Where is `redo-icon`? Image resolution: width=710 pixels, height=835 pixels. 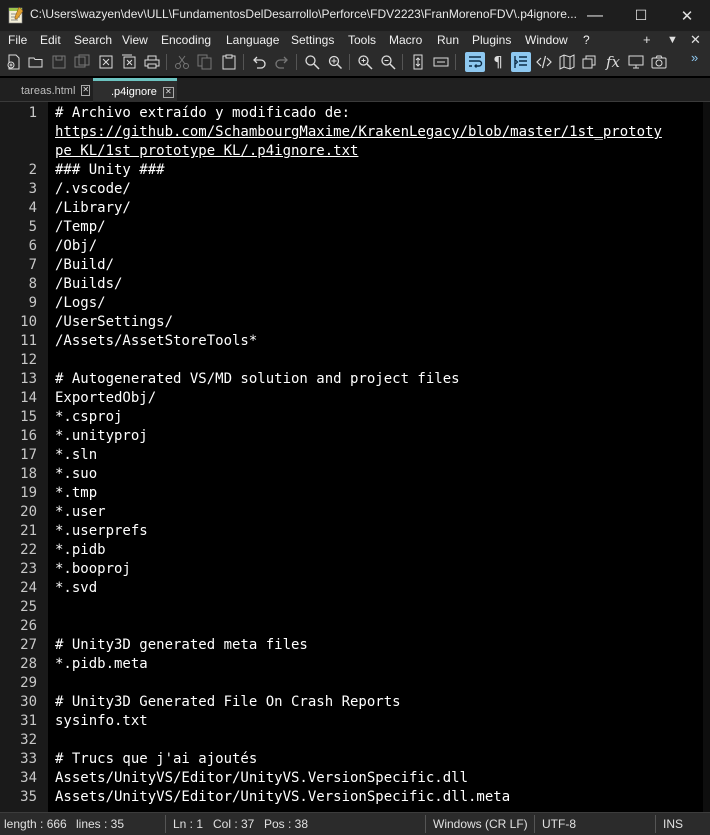 redo-icon is located at coordinates (282, 62).